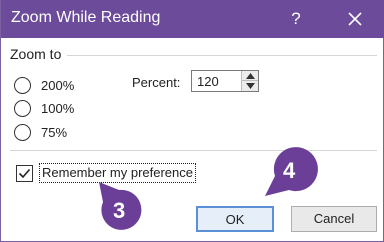  I want to click on step-callout-3: 3, so click(121, 206).